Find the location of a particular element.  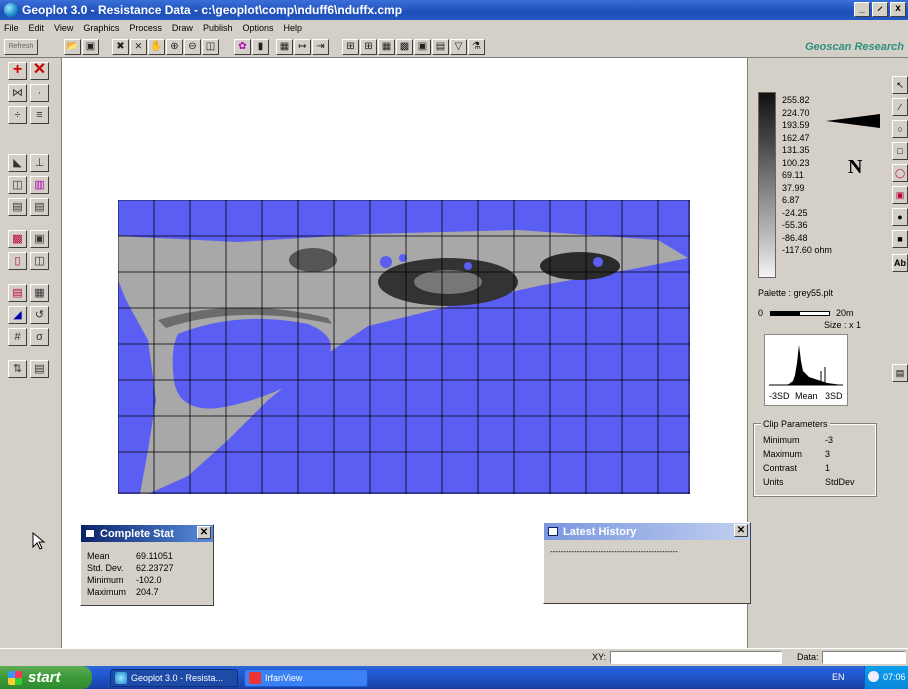

close-history-button: ✕ is located at coordinates (741, 530).